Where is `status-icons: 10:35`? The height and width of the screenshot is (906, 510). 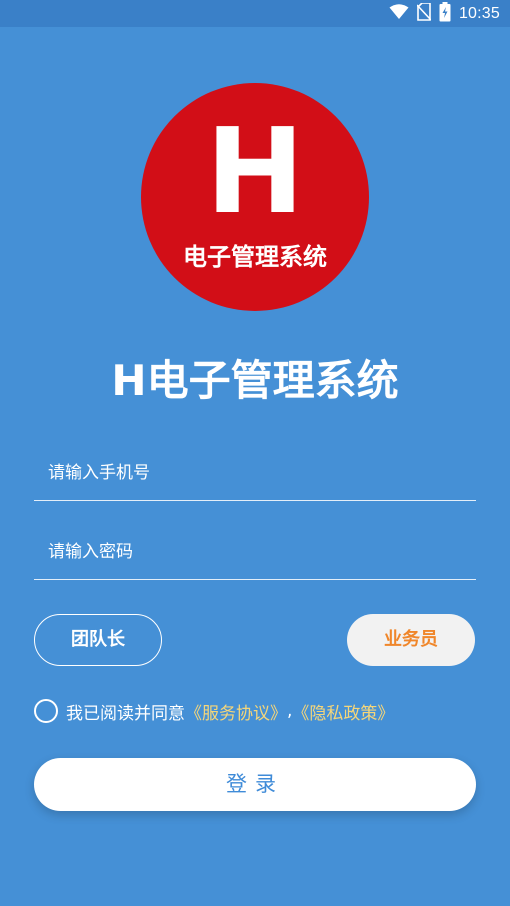 status-icons: 10:35 is located at coordinates (444, 14).